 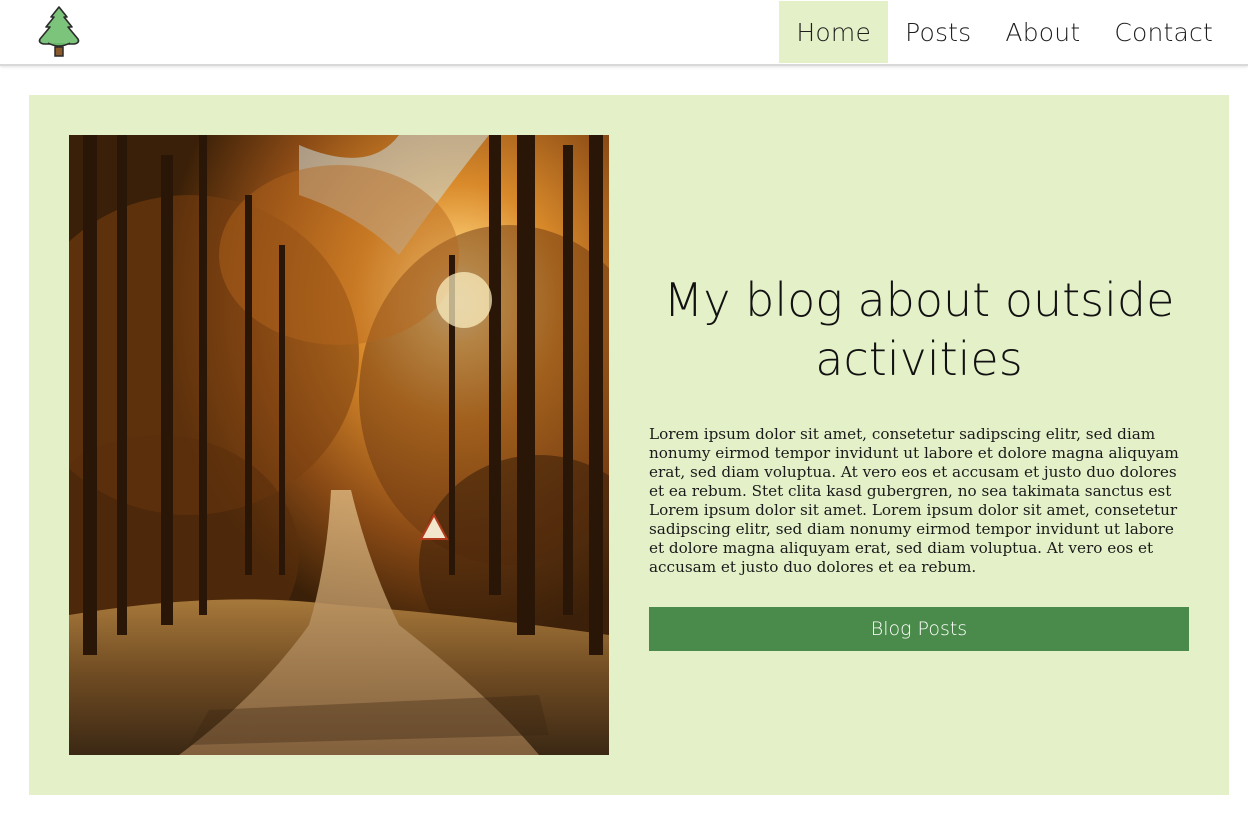 What do you see at coordinates (1042, 32) in the screenshot?
I see `nav-about: About` at bounding box center [1042, 32].